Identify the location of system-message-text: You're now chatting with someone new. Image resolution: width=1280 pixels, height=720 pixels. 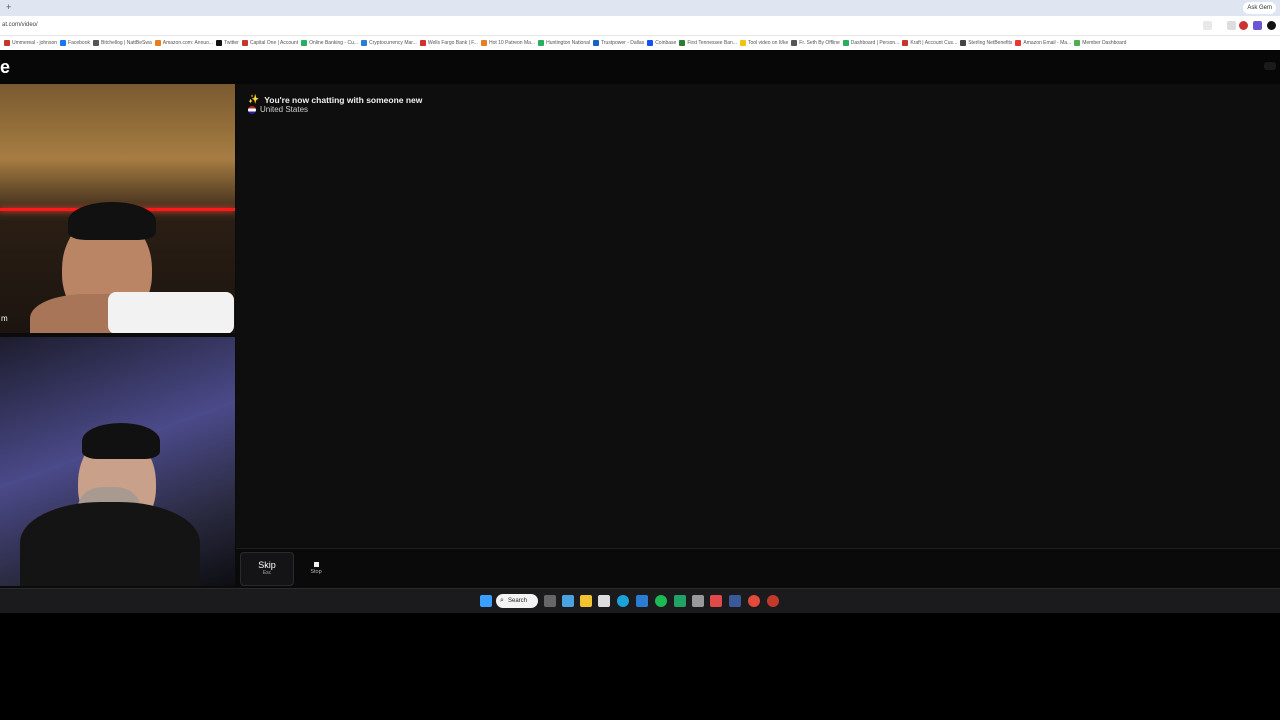
(343, 99).